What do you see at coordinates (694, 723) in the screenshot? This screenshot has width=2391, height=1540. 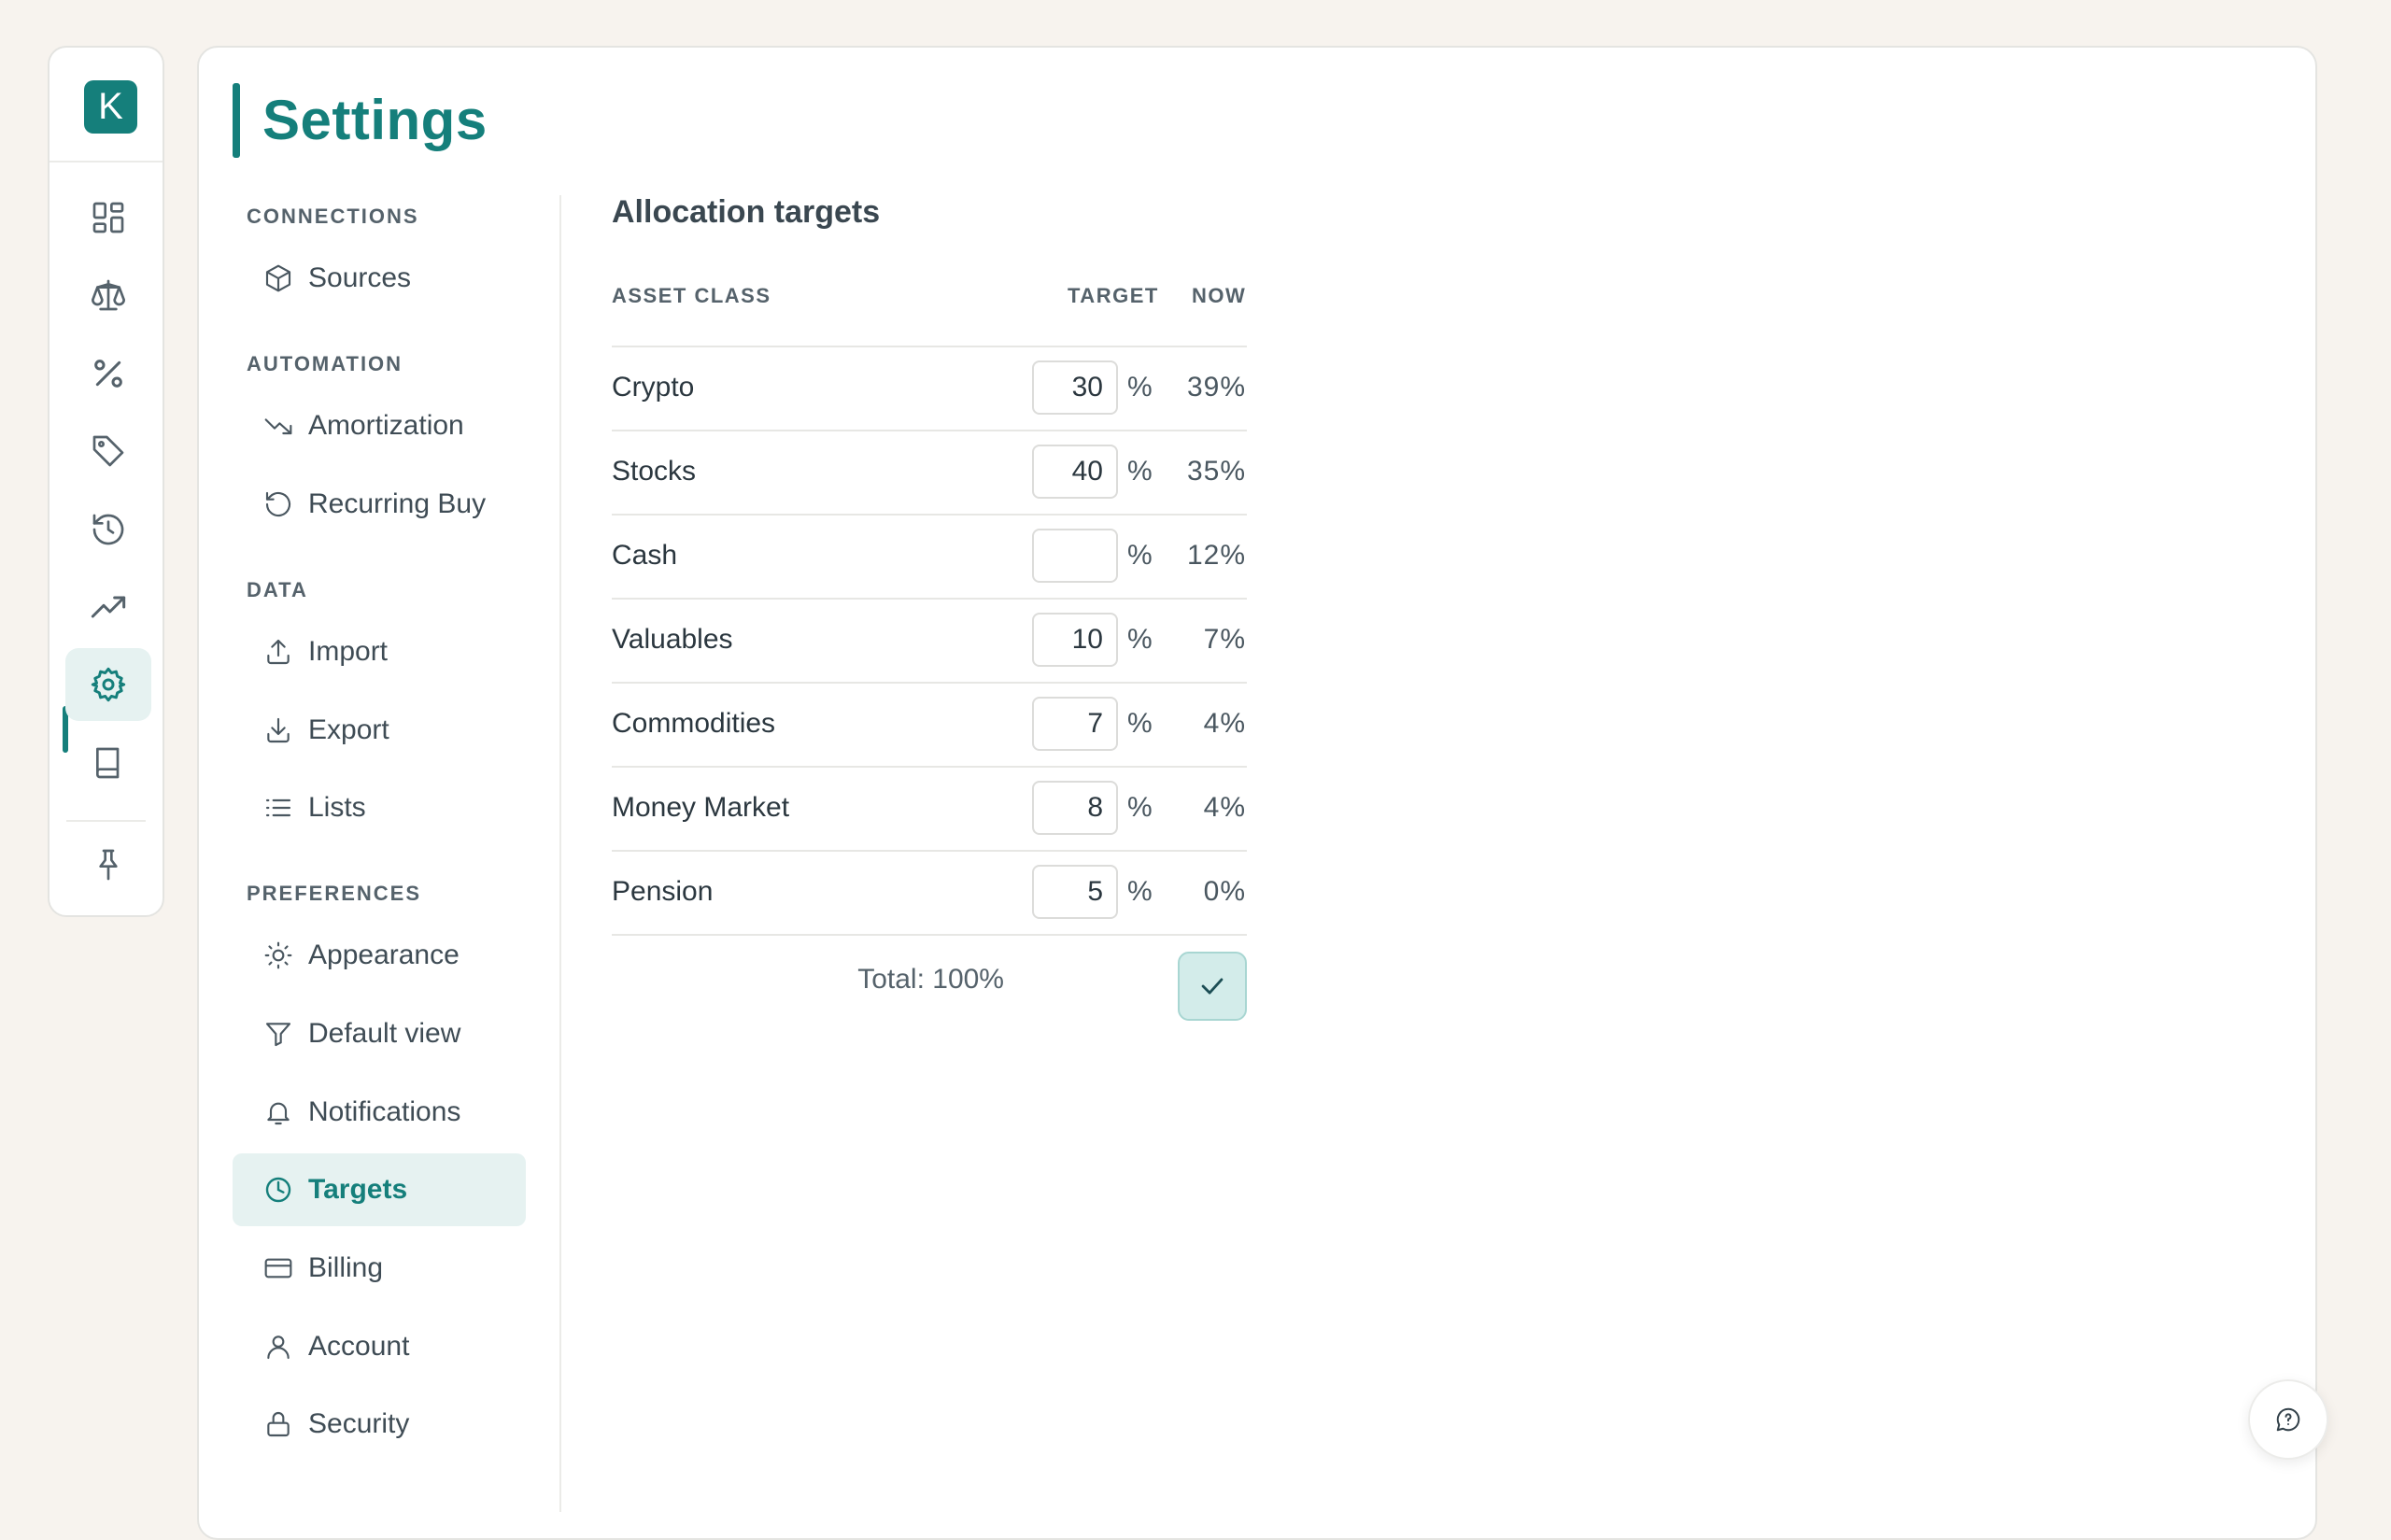 I see `asset-class-label: Commodities` at bounding box center [694, 723].